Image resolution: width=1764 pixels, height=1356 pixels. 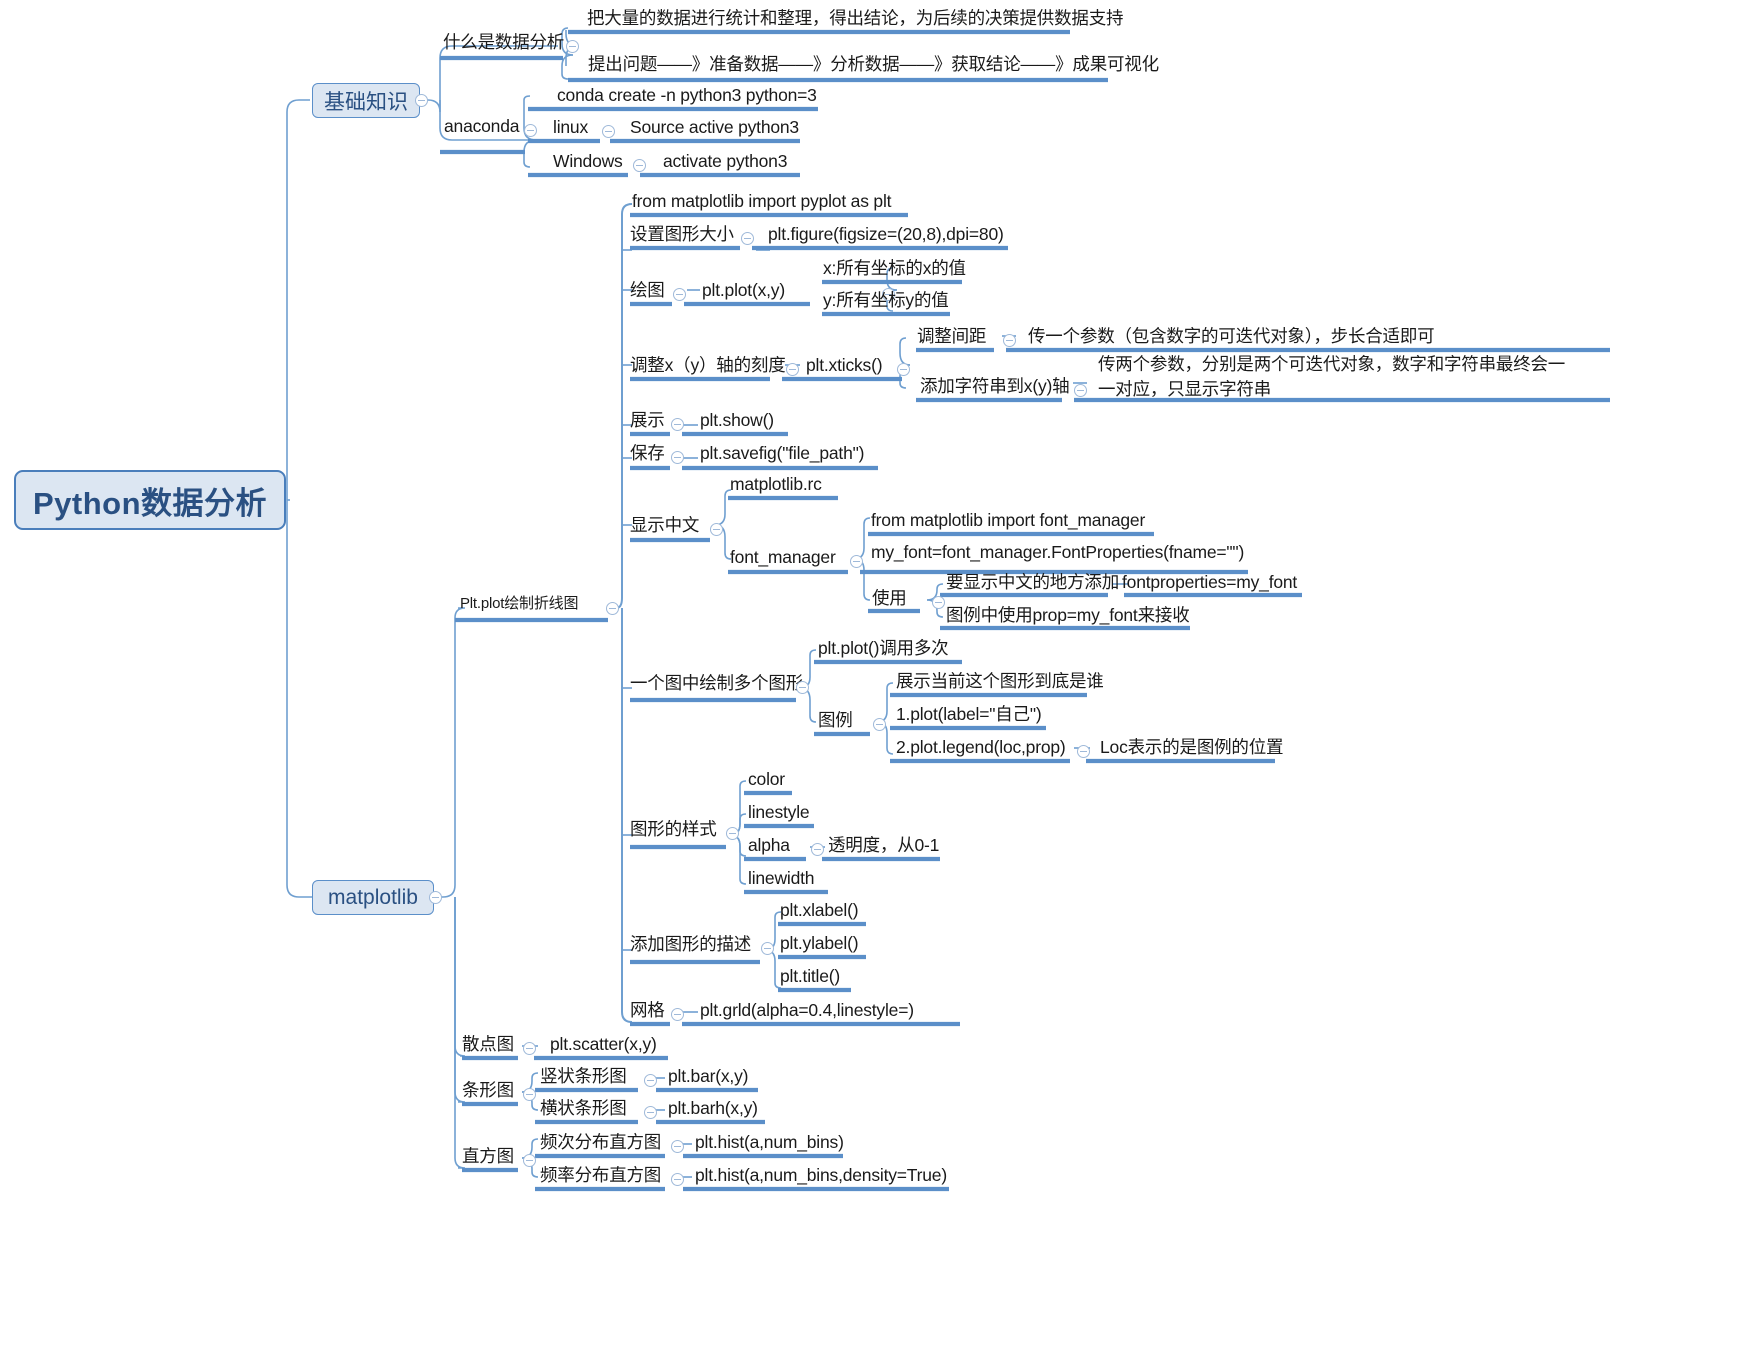 What do you see at coordinates (714, 127) in the screenshot?
I see `node-linux-command: Source active python3` at bounding box center [714, 127].